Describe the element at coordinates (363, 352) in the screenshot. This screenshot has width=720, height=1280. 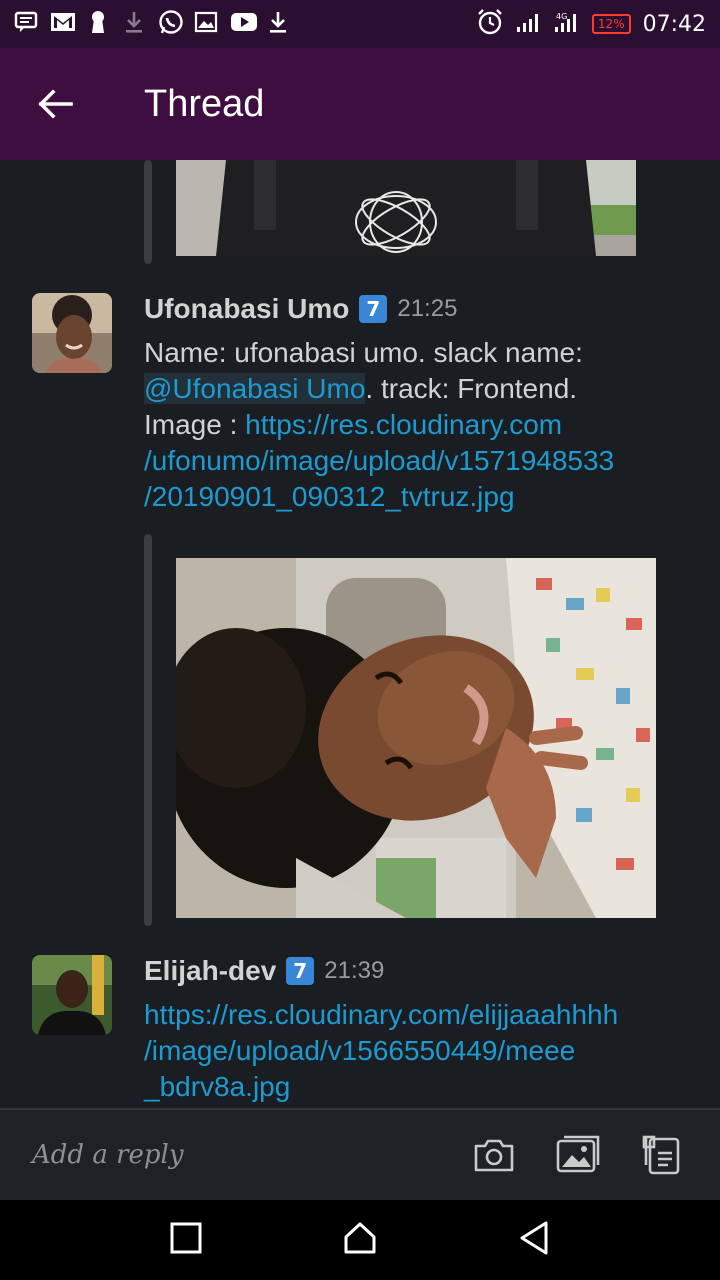
I see `message-text-part: Name: ufonabasi umo. slack name:` at that location.